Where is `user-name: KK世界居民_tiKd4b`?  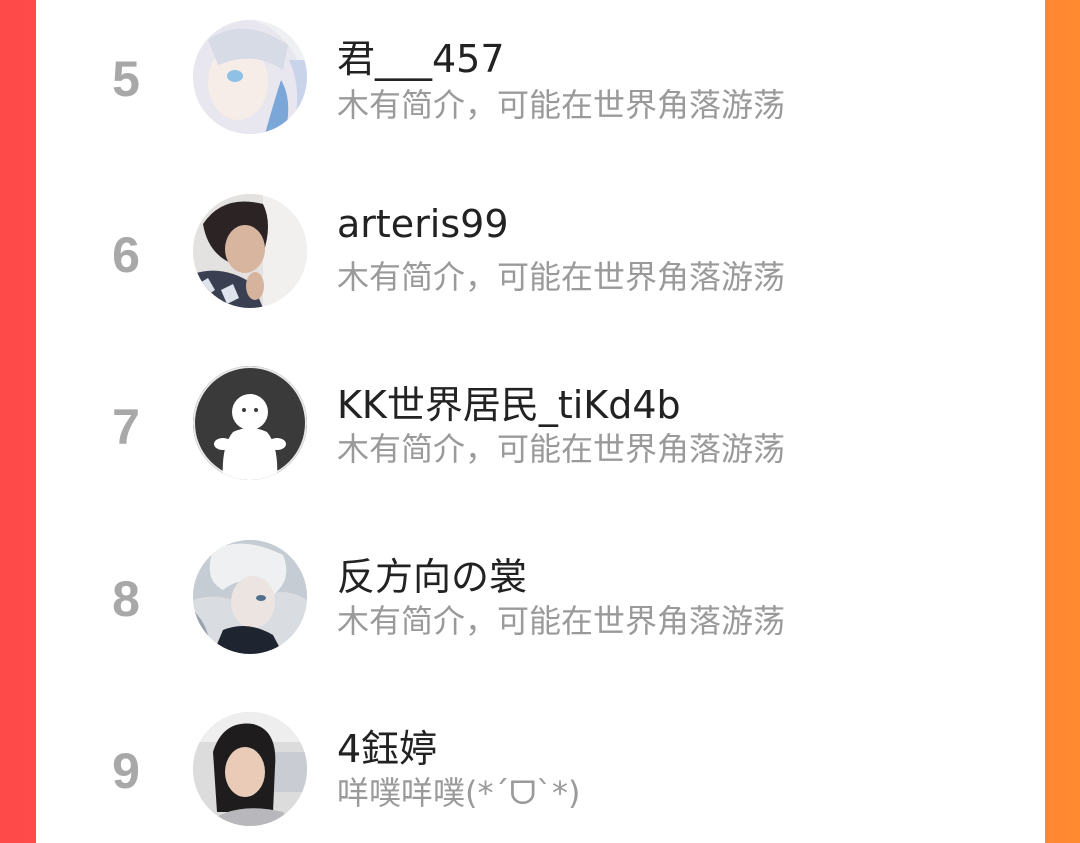 user-name: KK世界居民_tiKd4b is located at coordinates (509, 405).